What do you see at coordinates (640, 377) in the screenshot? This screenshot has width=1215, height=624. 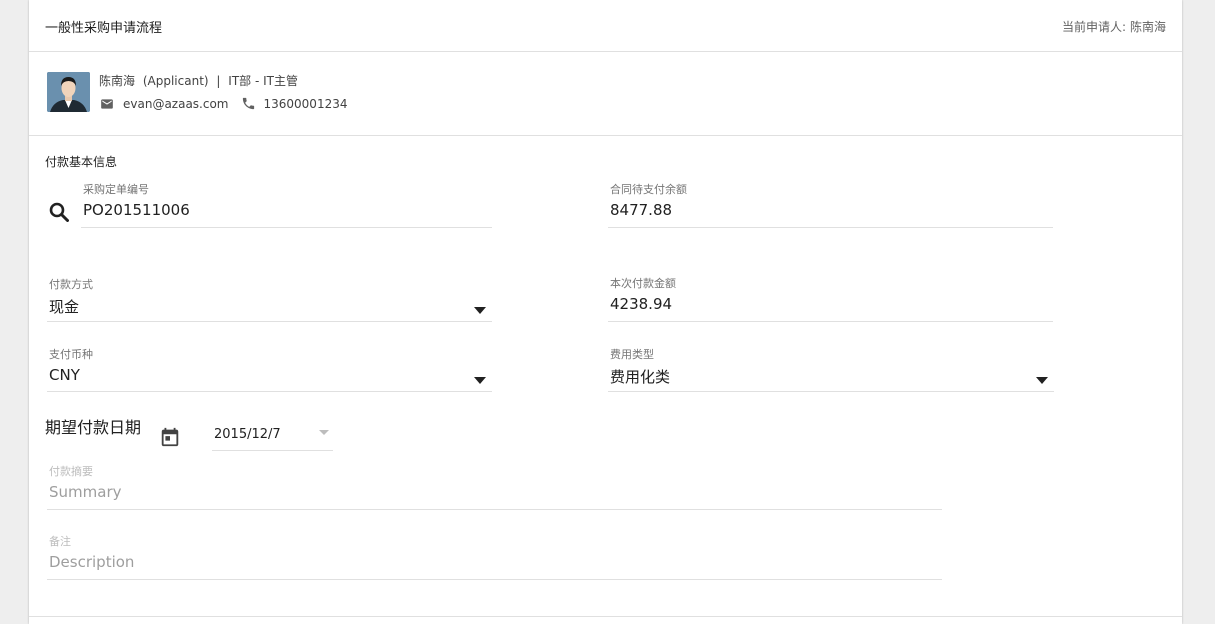 I see `expense-type-value: 费用化类` at bounding box center [640, 377].